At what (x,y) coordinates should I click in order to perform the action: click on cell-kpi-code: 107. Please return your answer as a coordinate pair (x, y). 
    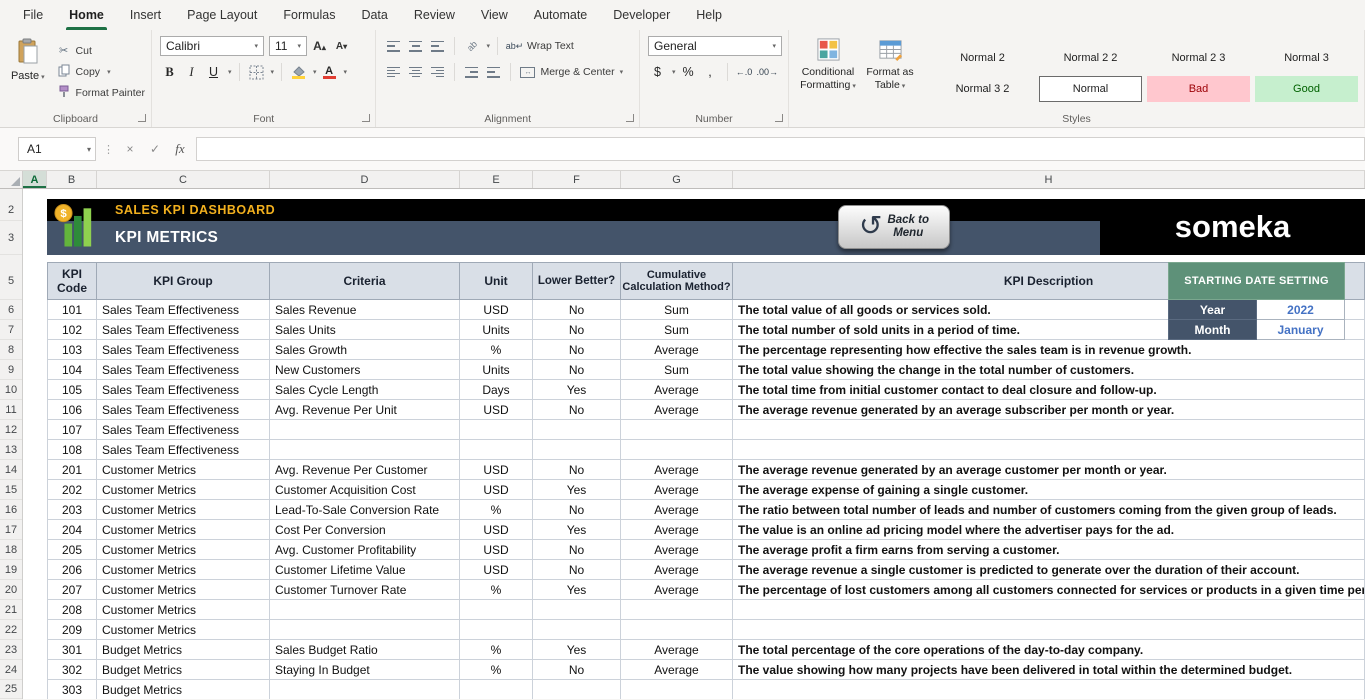
    Looking at the image, I should click on (72, 430).